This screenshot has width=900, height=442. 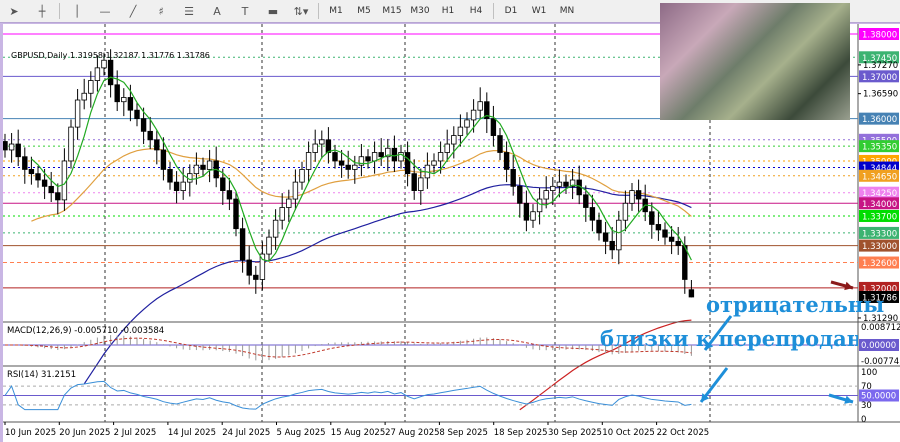 What do you see at coordinates (161, 11) in the screenshot?
I see `fibonacci-icon: ♯` at bounding box center [161, 11].